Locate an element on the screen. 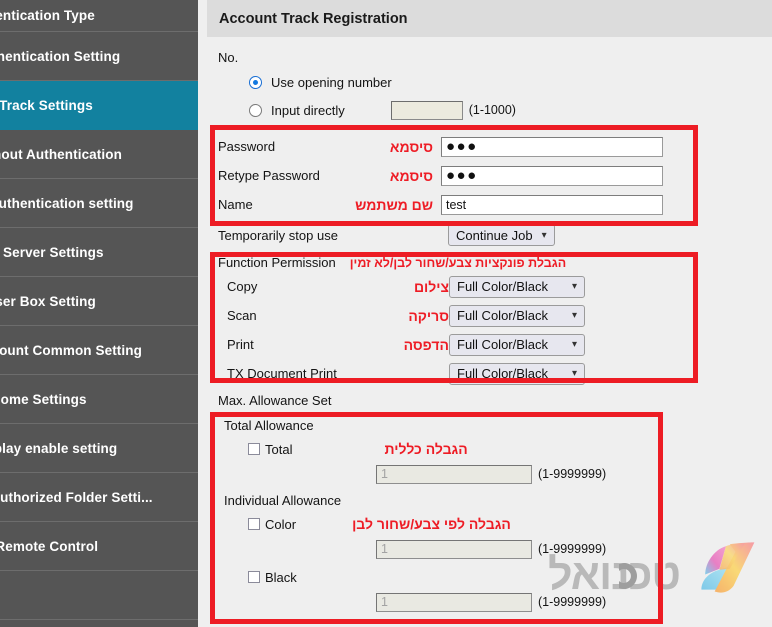  sidebar-item-label: ter Remote Control is located at coordinates (49, 546).